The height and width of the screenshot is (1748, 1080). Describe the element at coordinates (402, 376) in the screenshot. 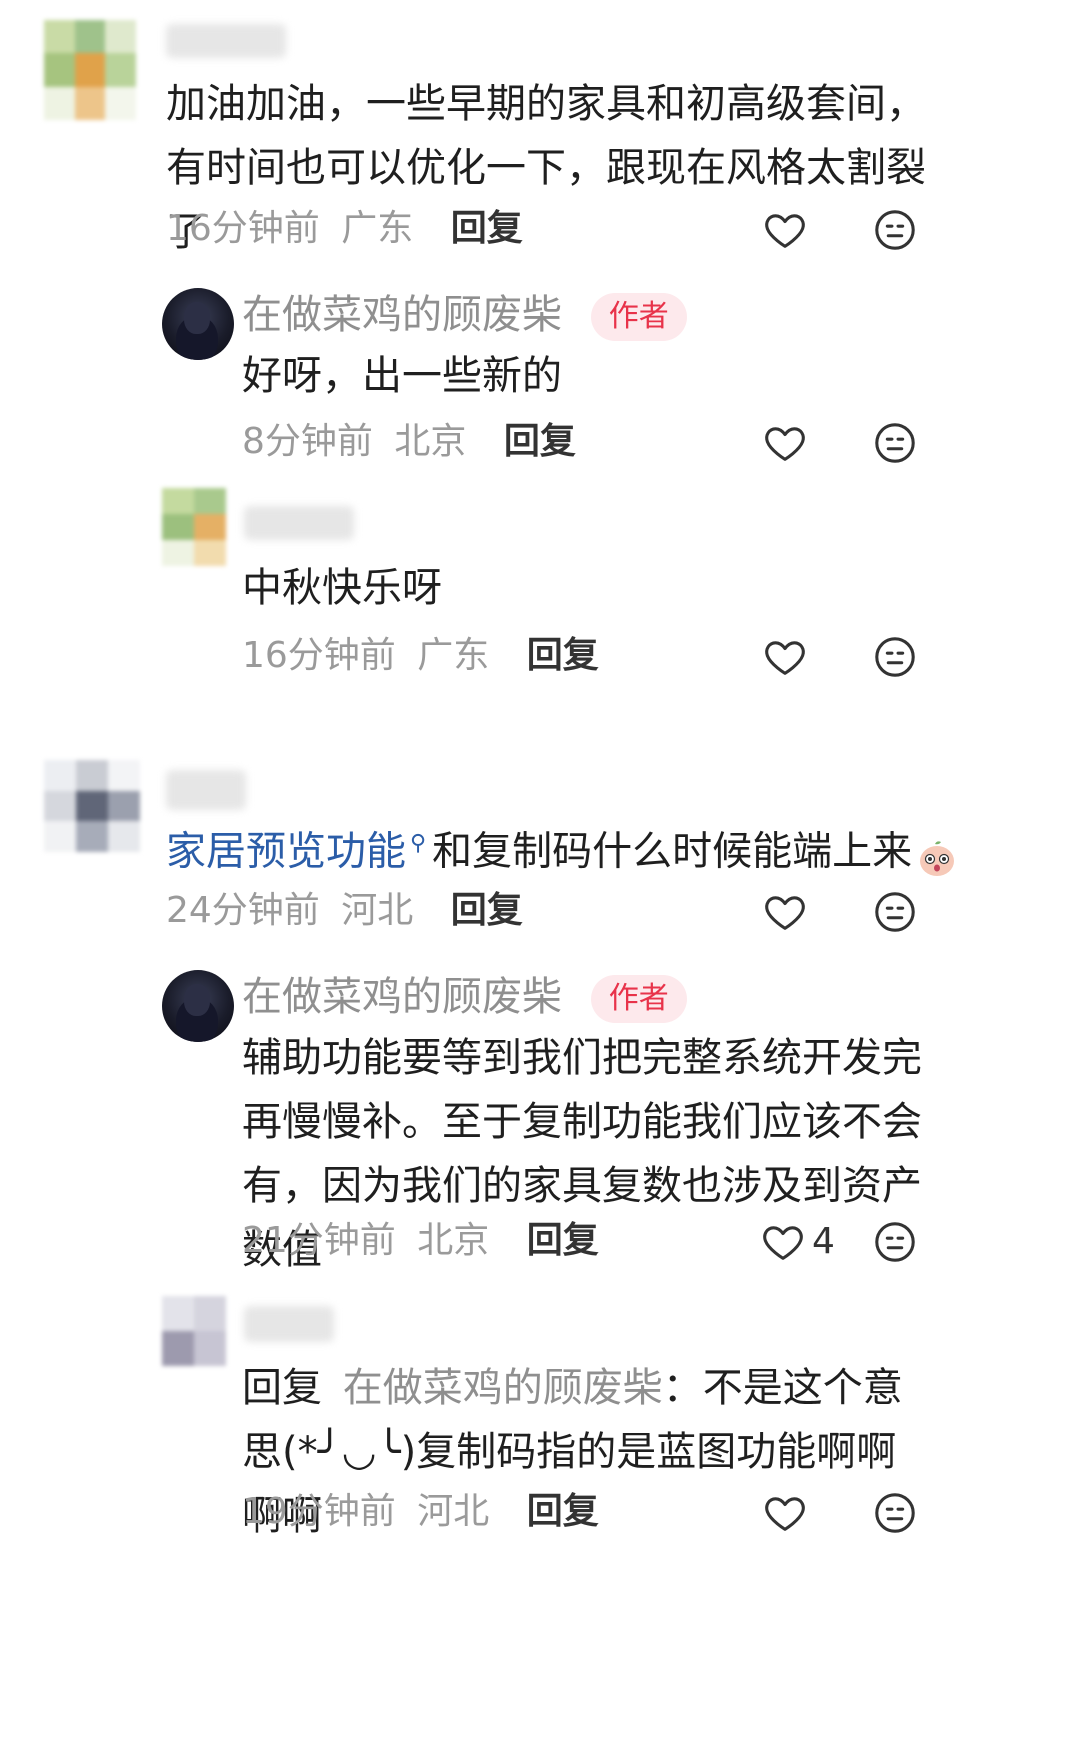

I see `reply-text: 好呀，出一些新的` at that location.